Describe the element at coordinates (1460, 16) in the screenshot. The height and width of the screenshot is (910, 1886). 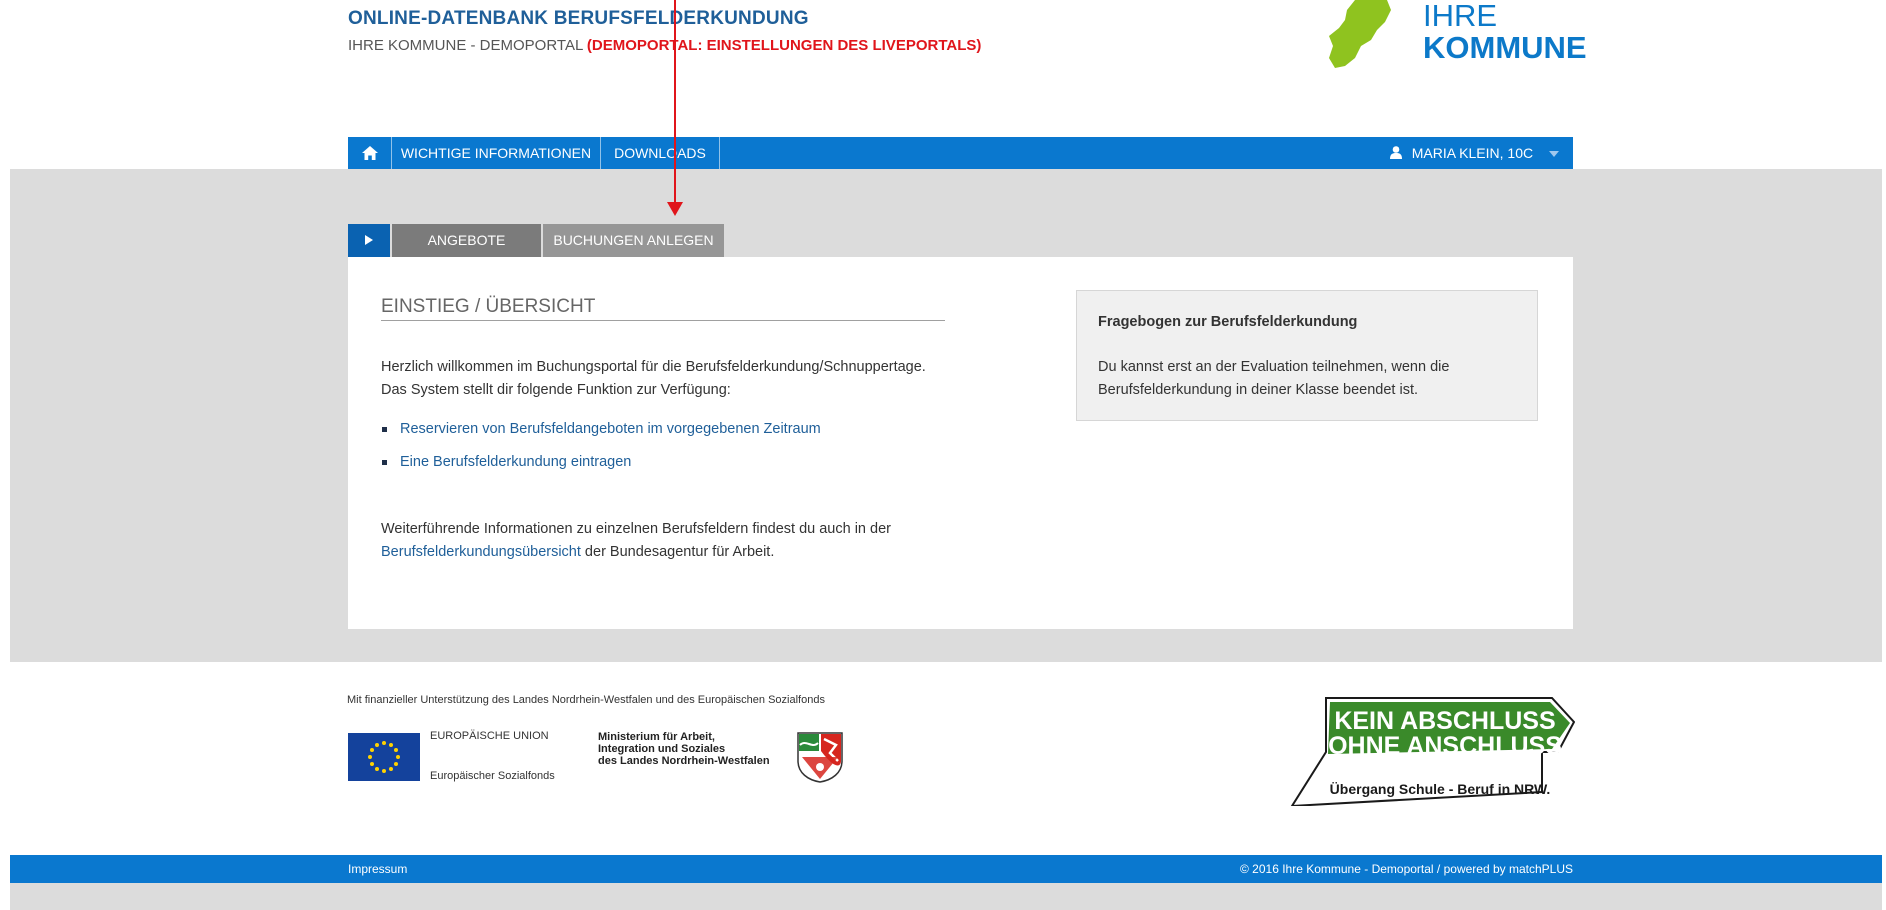
I see `logo-line-1: IHRE` at that location.